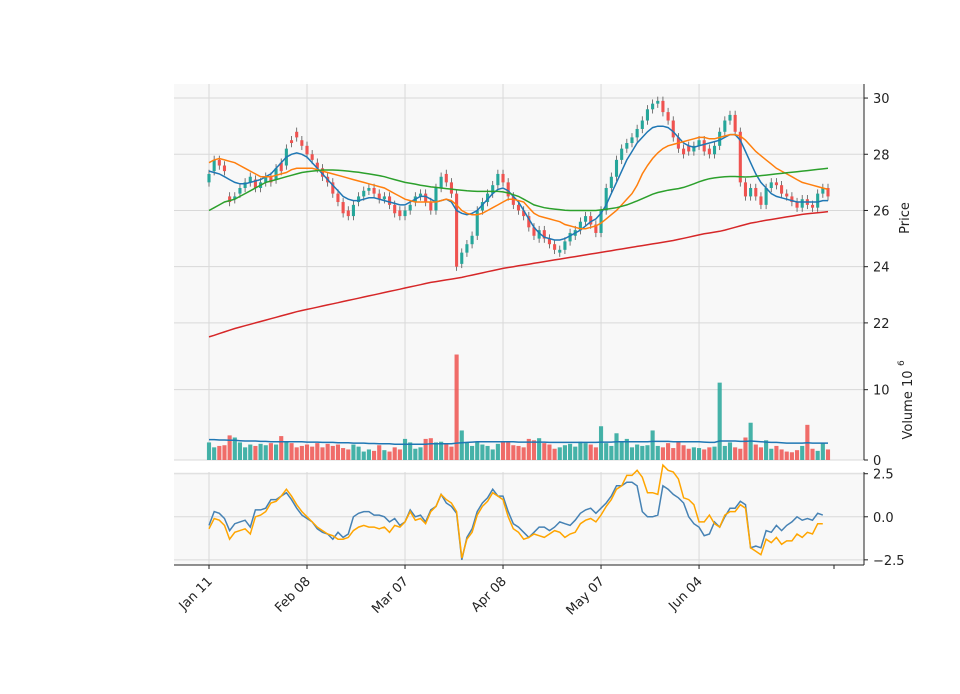 The width and height of the screenshot is (960, 694). I want to click on y-tick-label: 28, so click(881, 155).